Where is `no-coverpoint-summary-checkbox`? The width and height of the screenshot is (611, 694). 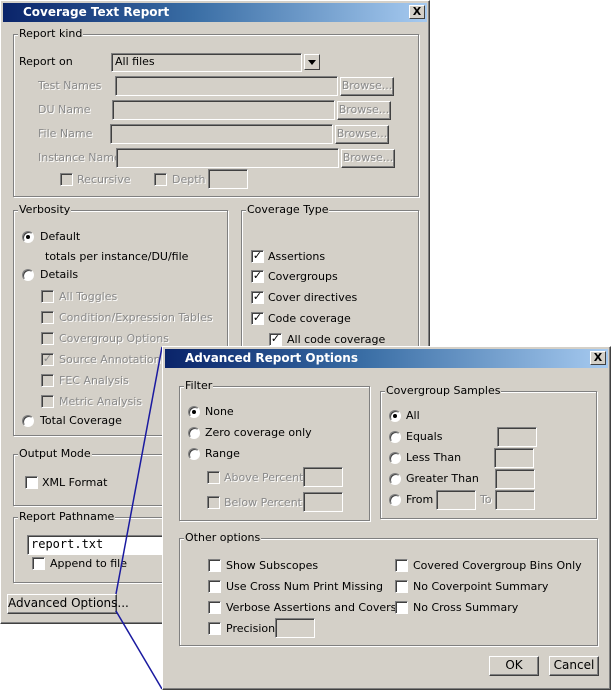
no-coverpoint-summary-checkbox is located at coordinates (401, 586).